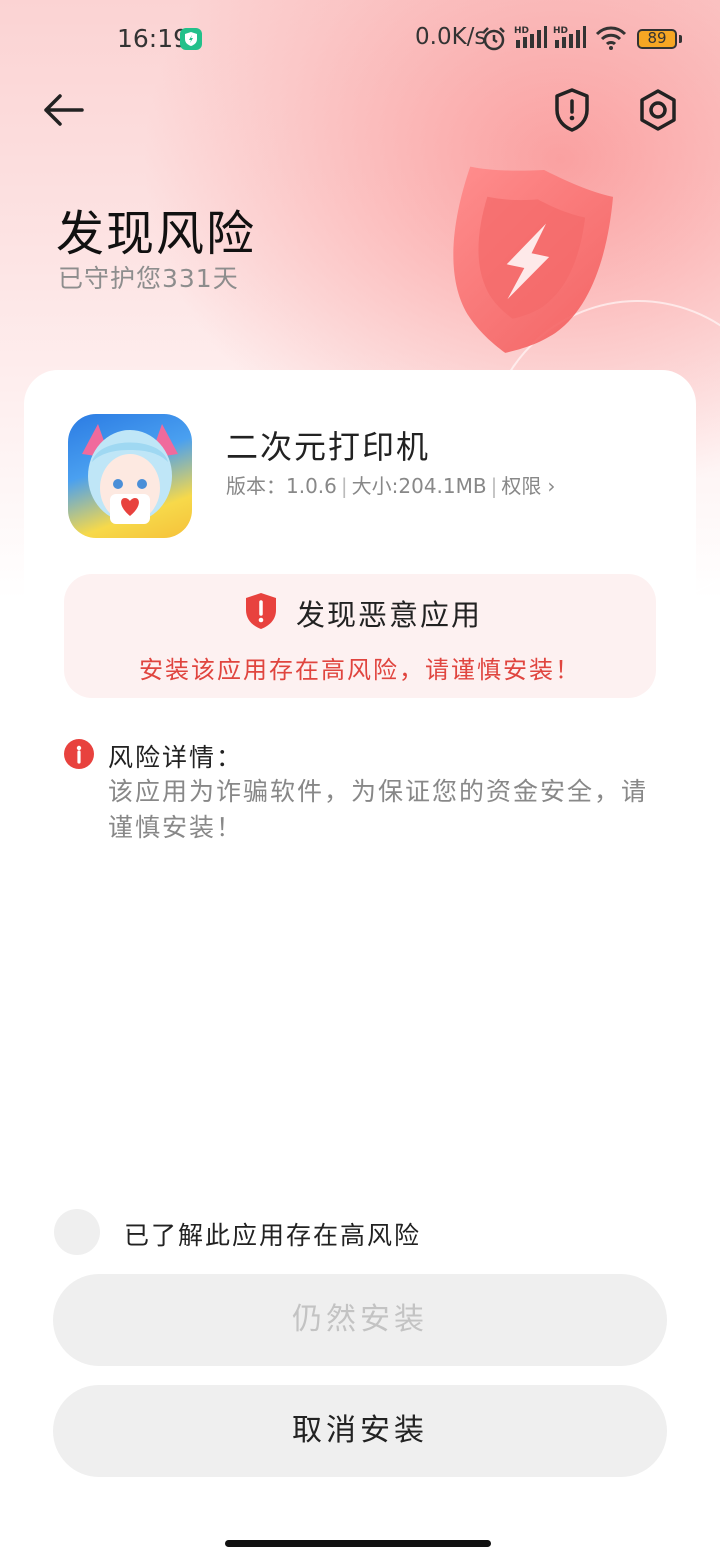 The height and width of the screenshot is (1560, 720). Describe the element at coordinates (176, 757) in the screenshot. I see `risk-details-title: 风险详情：` at that location.